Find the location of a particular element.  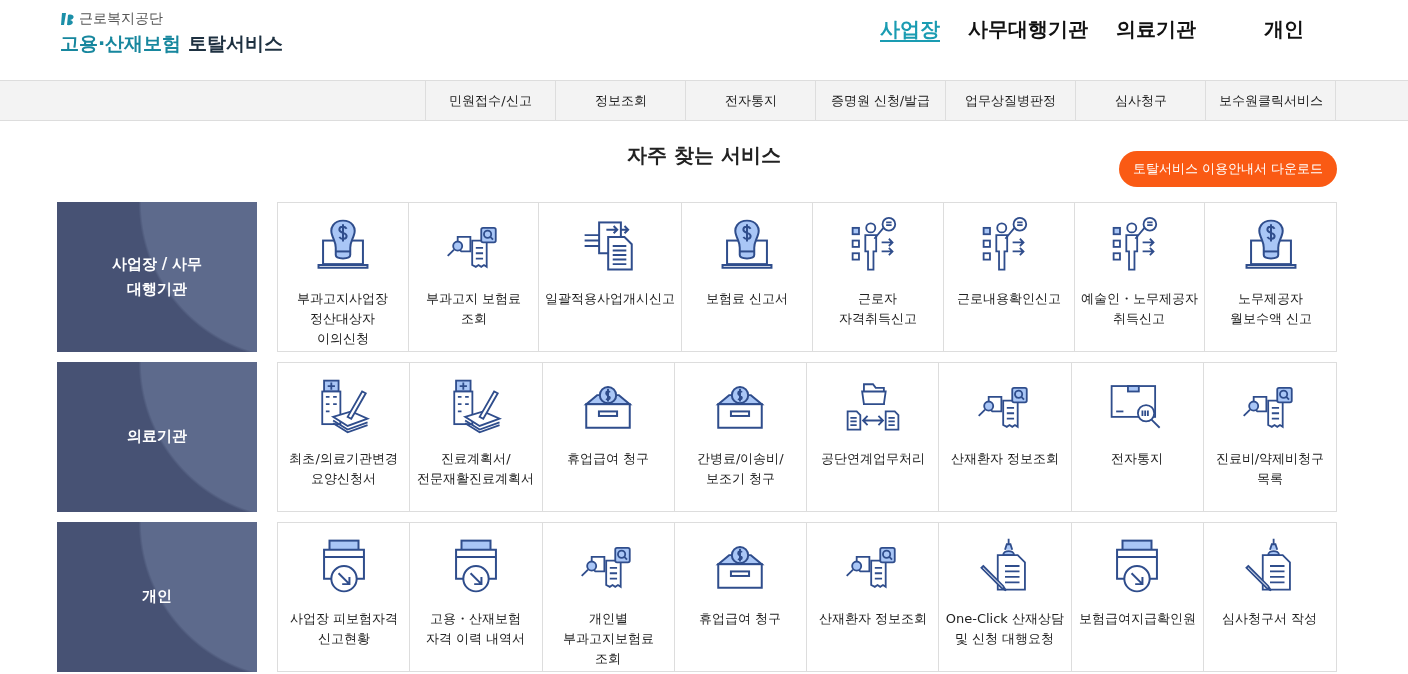

service-tile: One-Click 산재상담 및 신청 대행요청 is located at coordinates (1005, 597).